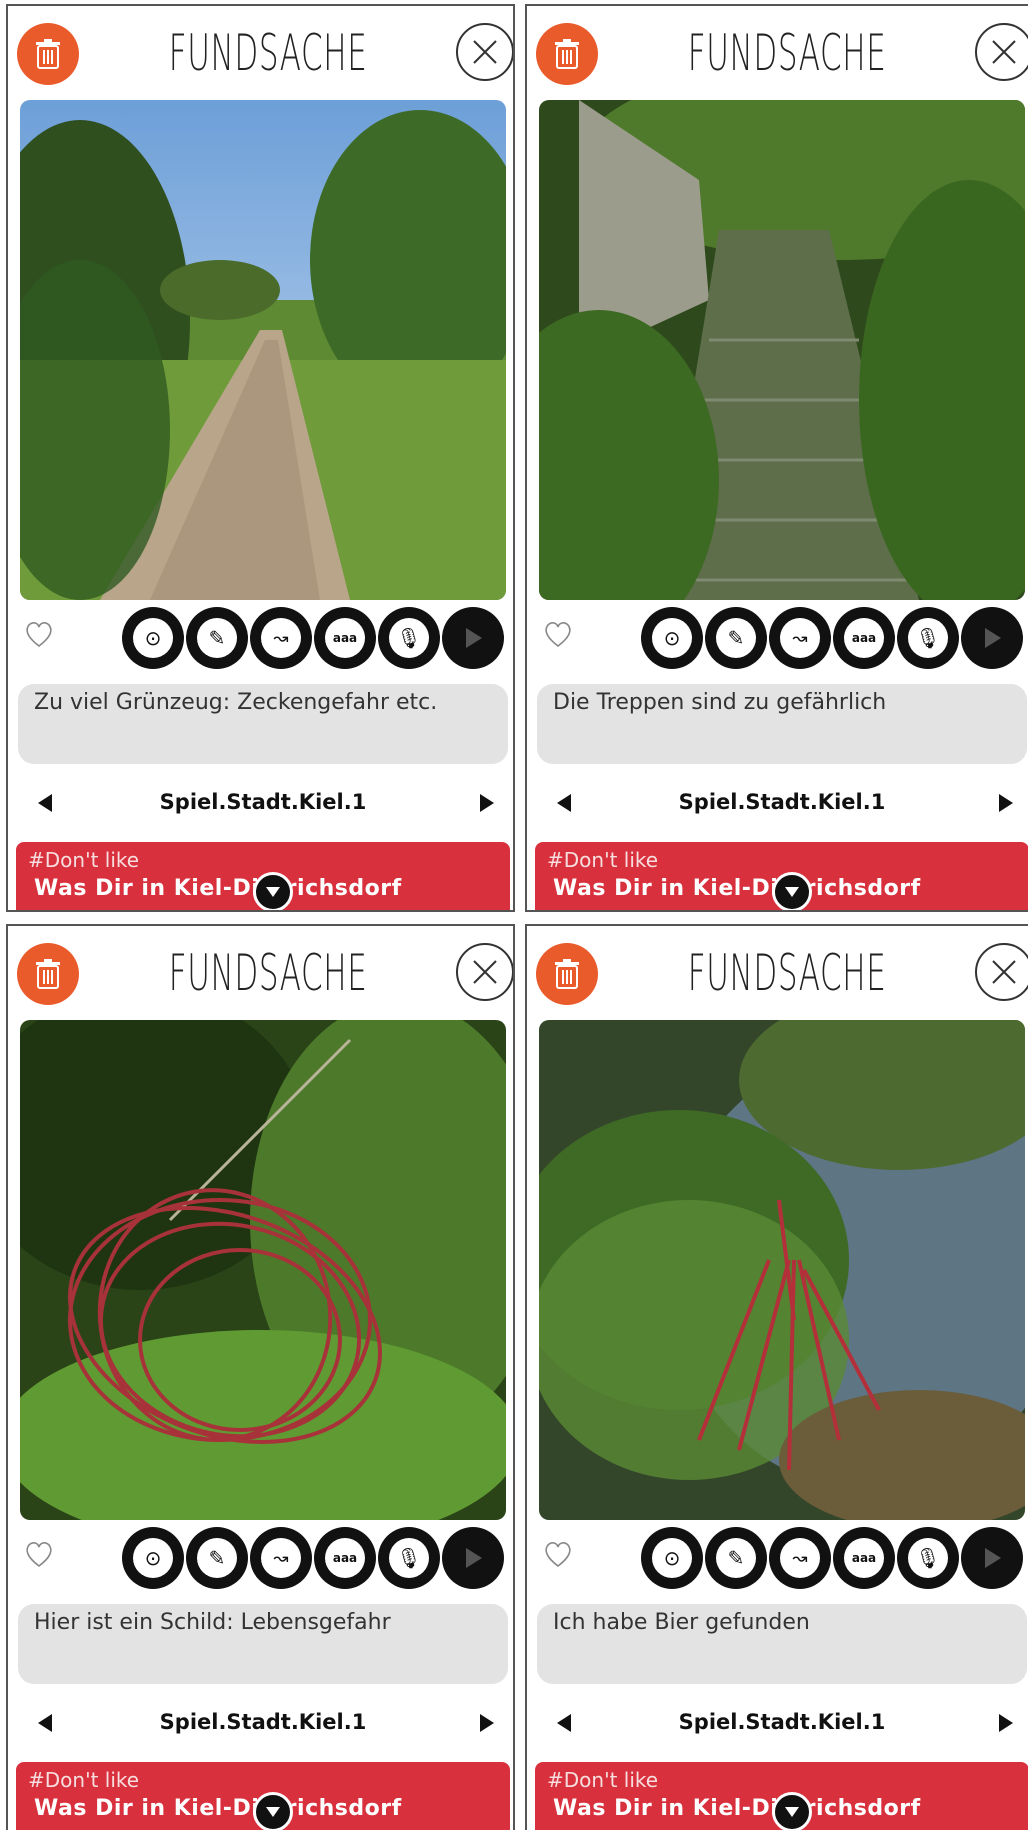 The width and height of the screenshot is (1028, 1830). I want to click on project-nav: Spiel.Stadt.Kiel.1, so click(260, 1724).